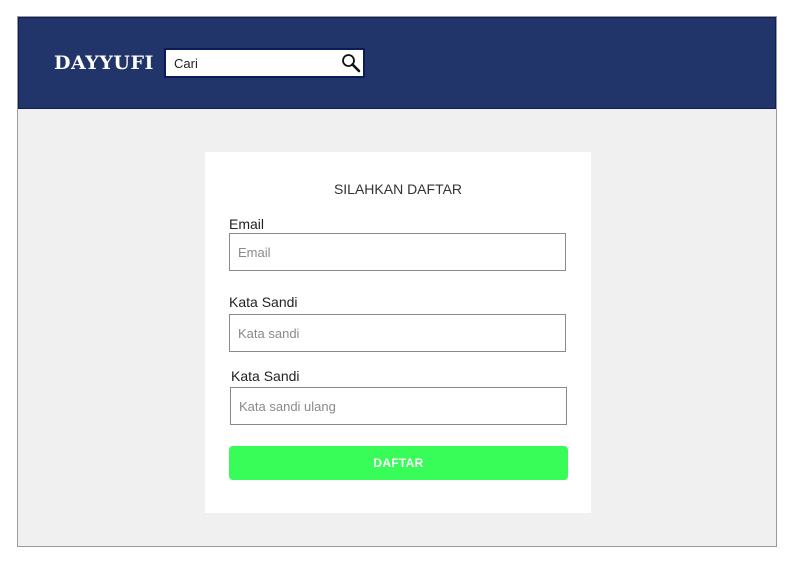  What do you see at coordinates (398, 406) in the screenshot?
I see `confirm-password-field` at bounding box center [398, 406].